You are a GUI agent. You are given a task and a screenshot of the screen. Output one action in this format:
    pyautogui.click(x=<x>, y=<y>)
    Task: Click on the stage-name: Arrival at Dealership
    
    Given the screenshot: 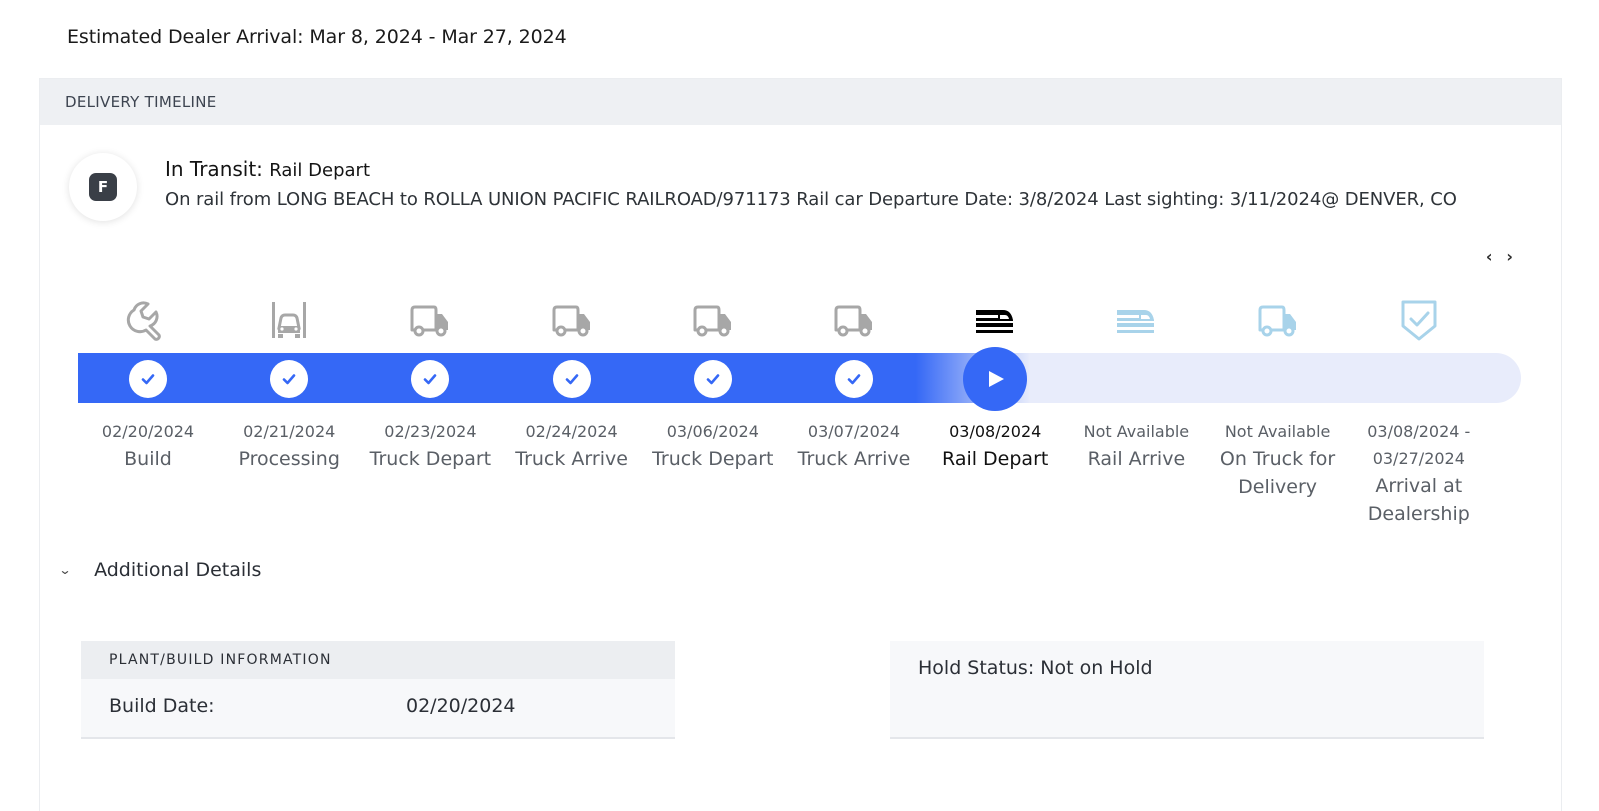 What is the action you would take?
    pyautogui.click(x=1418, y=500)
    